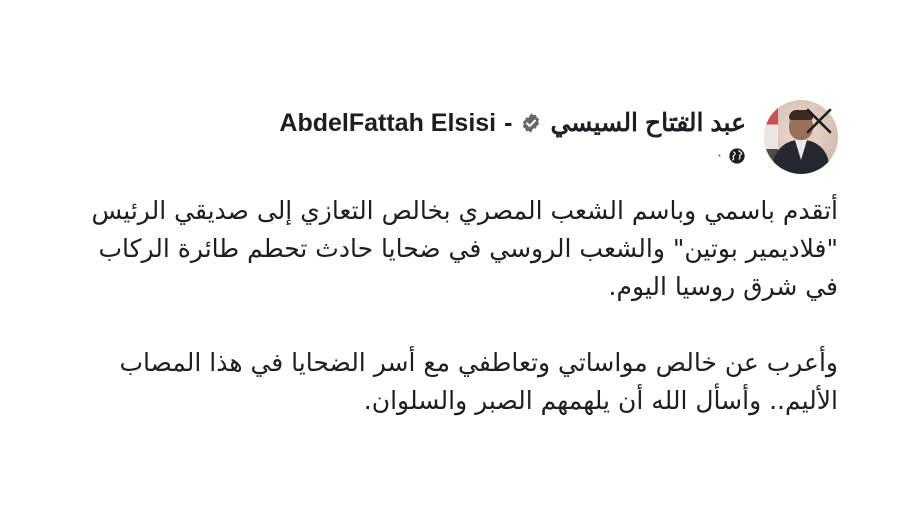 The width and height of the screenshot is (900, 506). I want to click on close-button, so click(819, 121).